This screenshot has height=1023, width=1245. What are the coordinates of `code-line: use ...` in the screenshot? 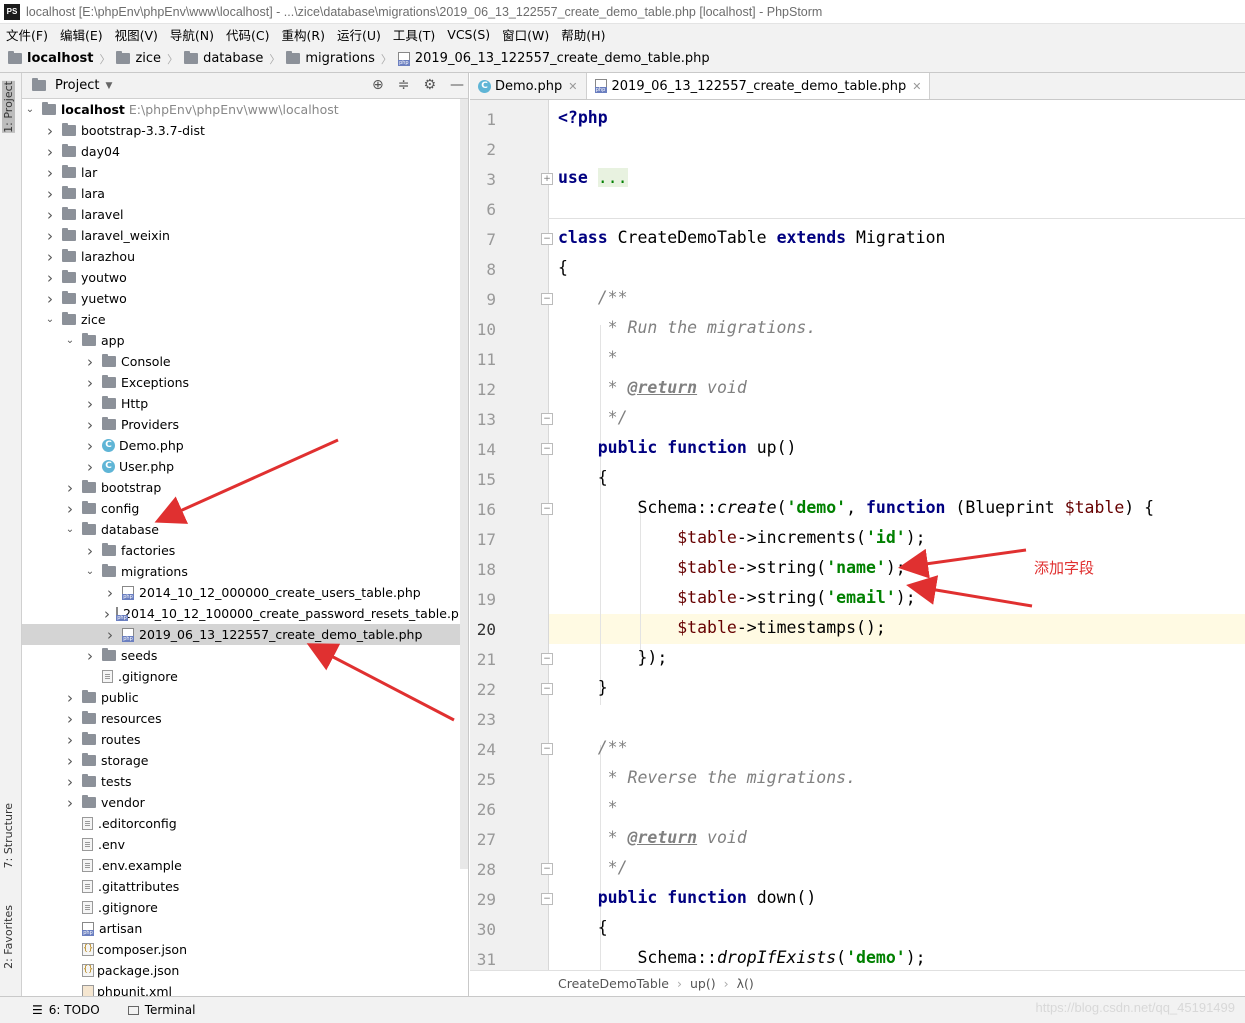 It's located at (593, 177).